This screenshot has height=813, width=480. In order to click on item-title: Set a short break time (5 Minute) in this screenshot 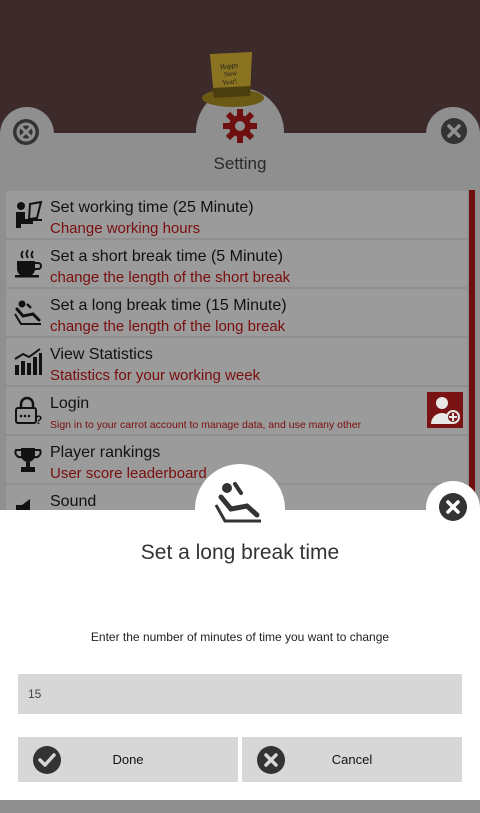, I will do `click(166, 256)`.